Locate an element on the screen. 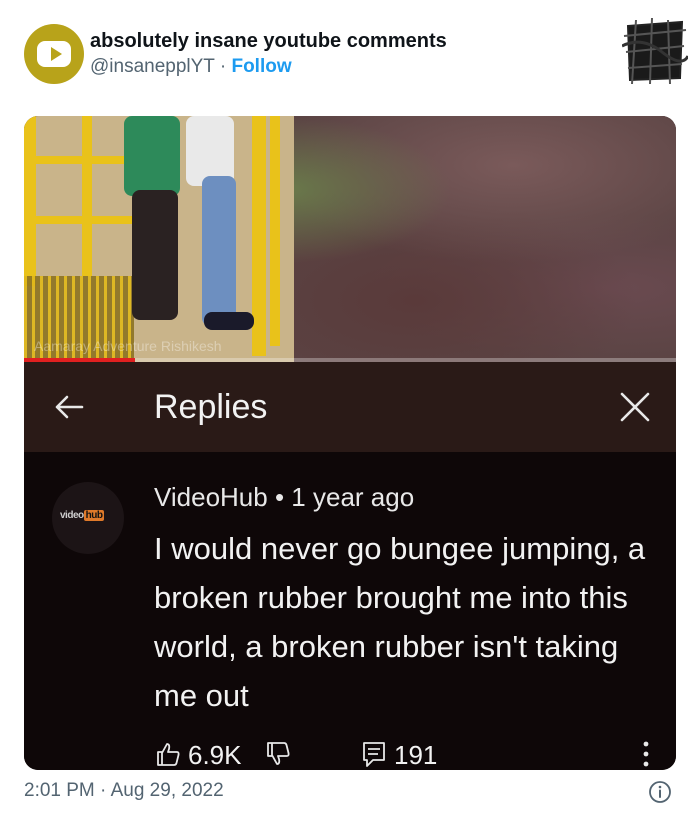  display-name: absolutely insane youtube comments is located at coordinates (268, 41).